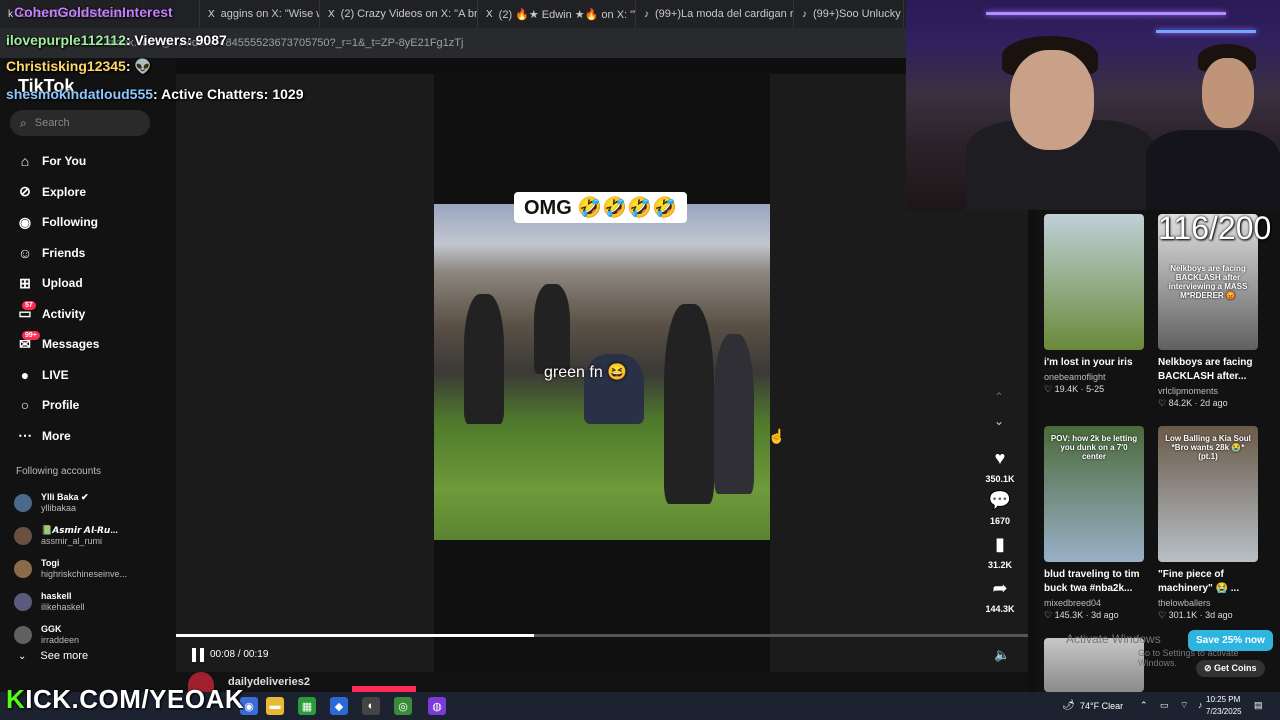 The image size is (1280, 720). I want to click on guest-body, so click(1213, 170).